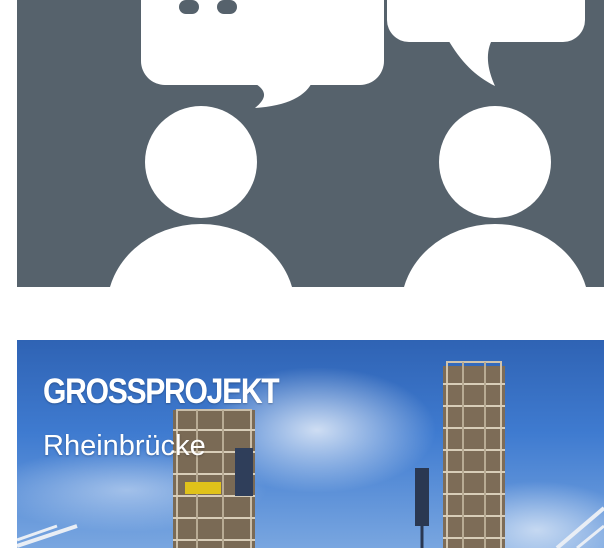 This screenshot has height=548, width=604. What do you see at coordinates (161, 391) in the screenshot?
I see `project-title: GROSSPROJEKT` at bounding box center [161, 391].